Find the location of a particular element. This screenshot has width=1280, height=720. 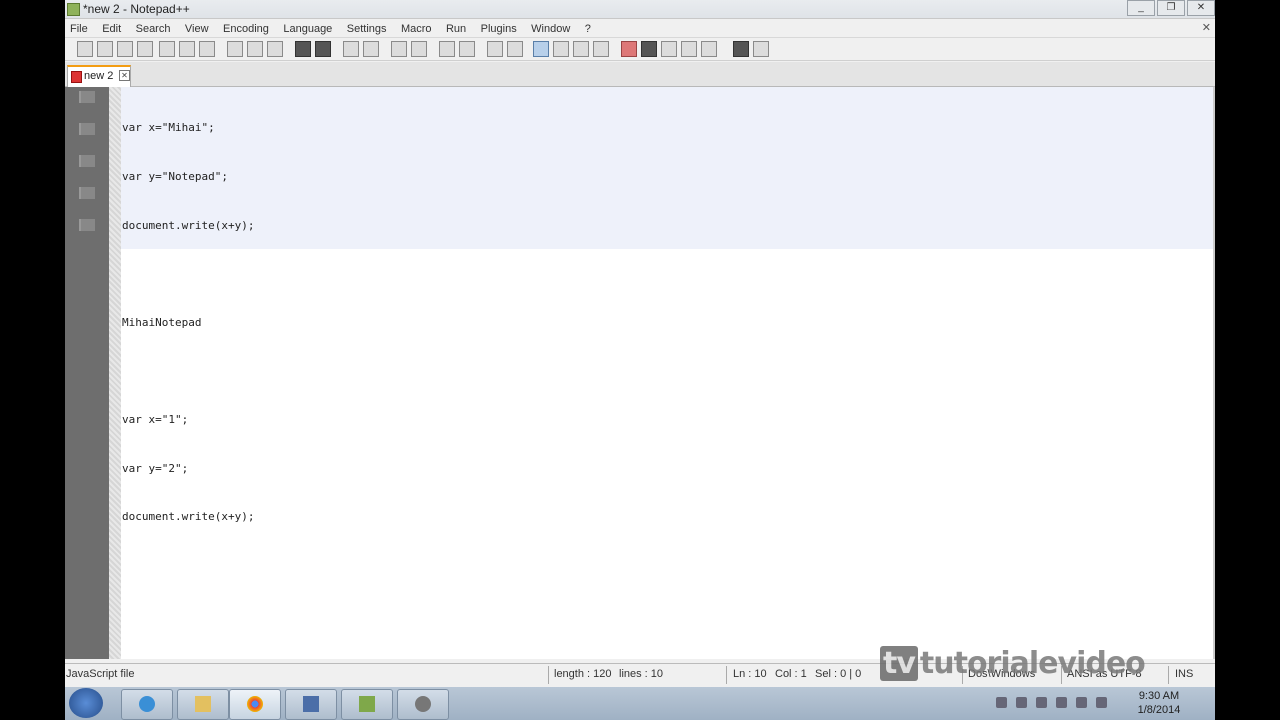

menu-search: Search is located at coordinates (153, 28).